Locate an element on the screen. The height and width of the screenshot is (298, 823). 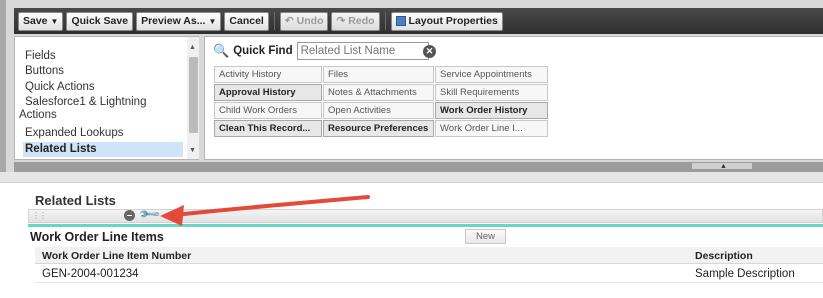
section-title: Related Lists is located at coordinates (75, 200).